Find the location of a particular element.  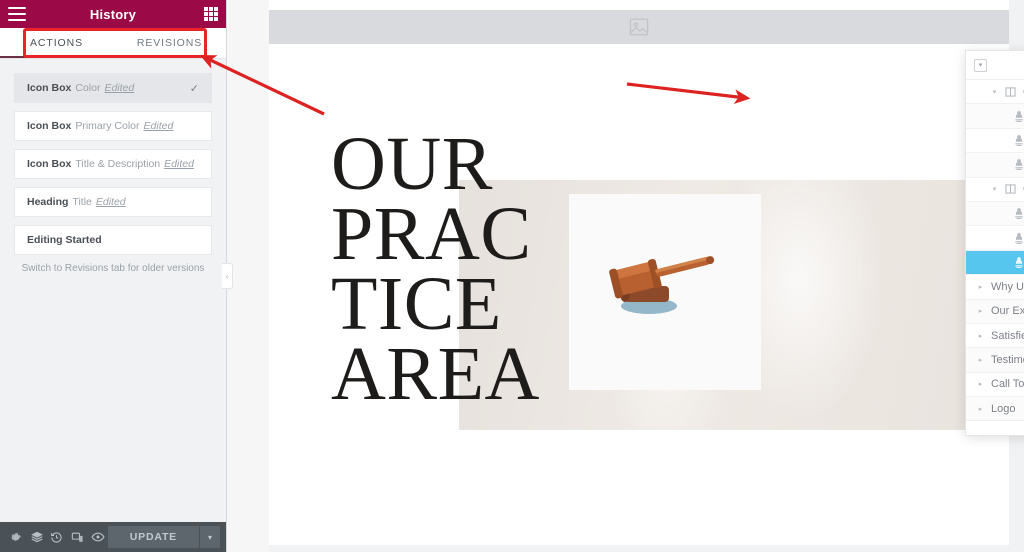

hero-line: TICE is located at coordinates (416, 303).